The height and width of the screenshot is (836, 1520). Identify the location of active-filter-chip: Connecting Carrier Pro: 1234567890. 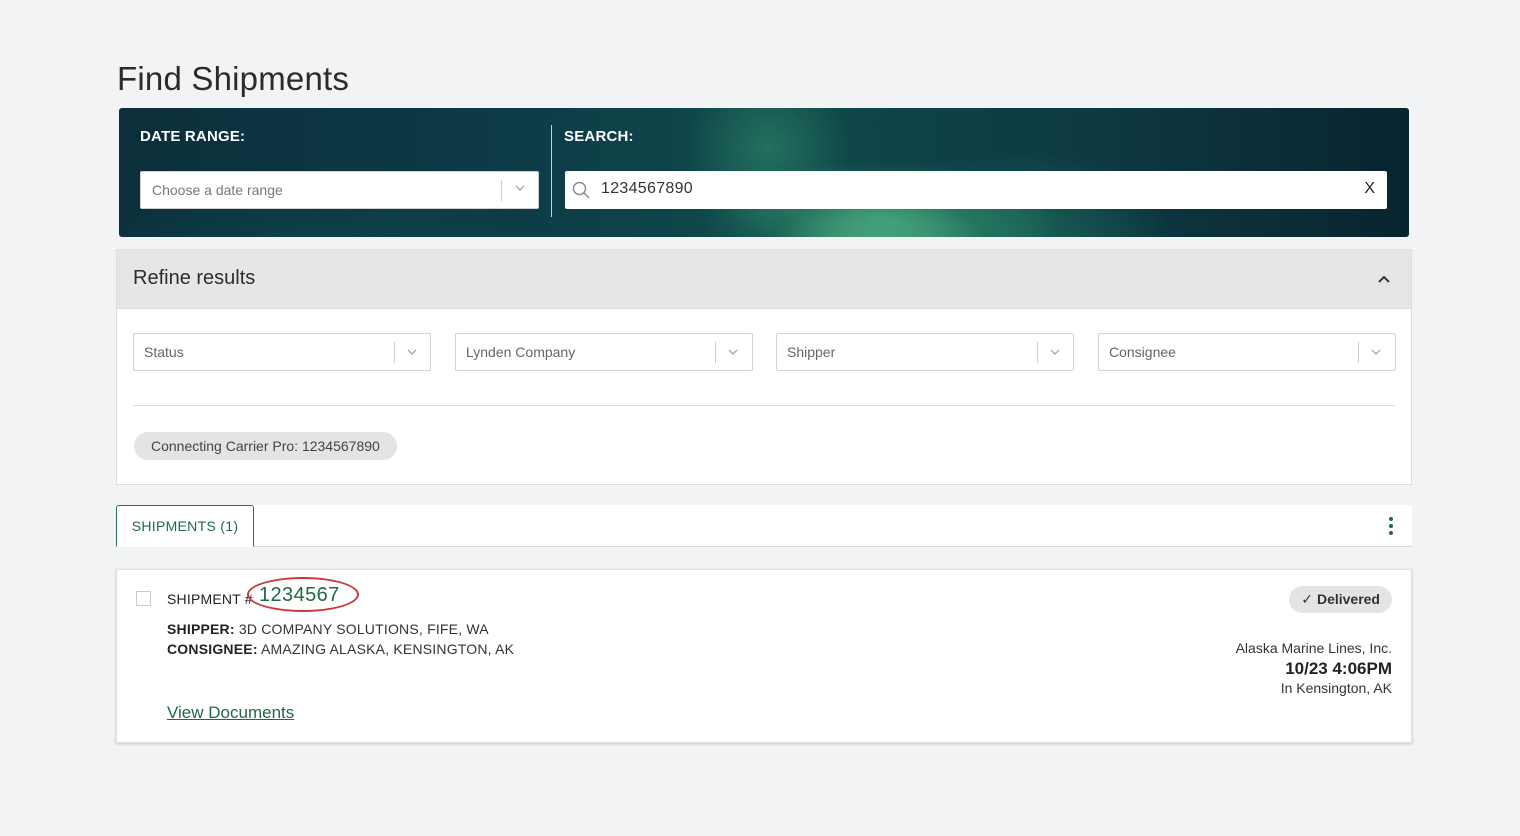
(265, 446).